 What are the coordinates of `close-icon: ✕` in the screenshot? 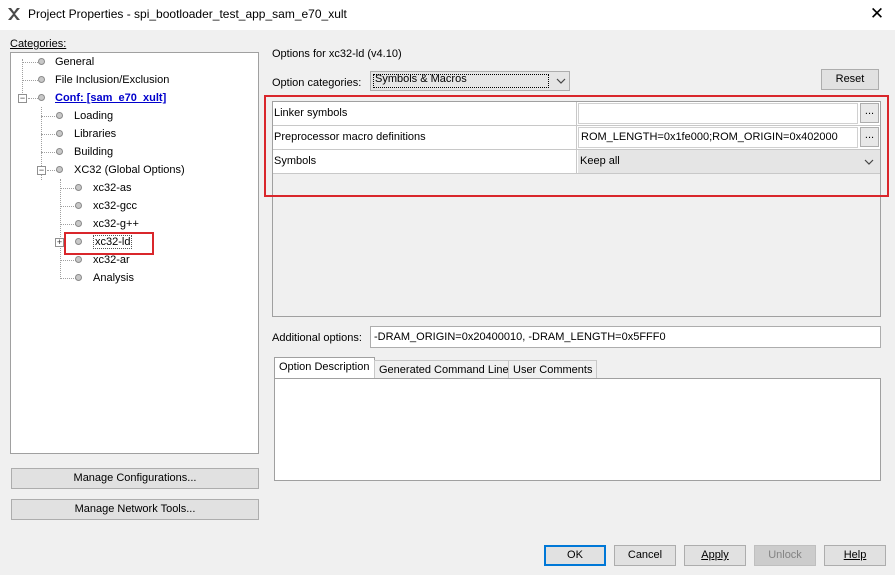 It's located at (877, 14).